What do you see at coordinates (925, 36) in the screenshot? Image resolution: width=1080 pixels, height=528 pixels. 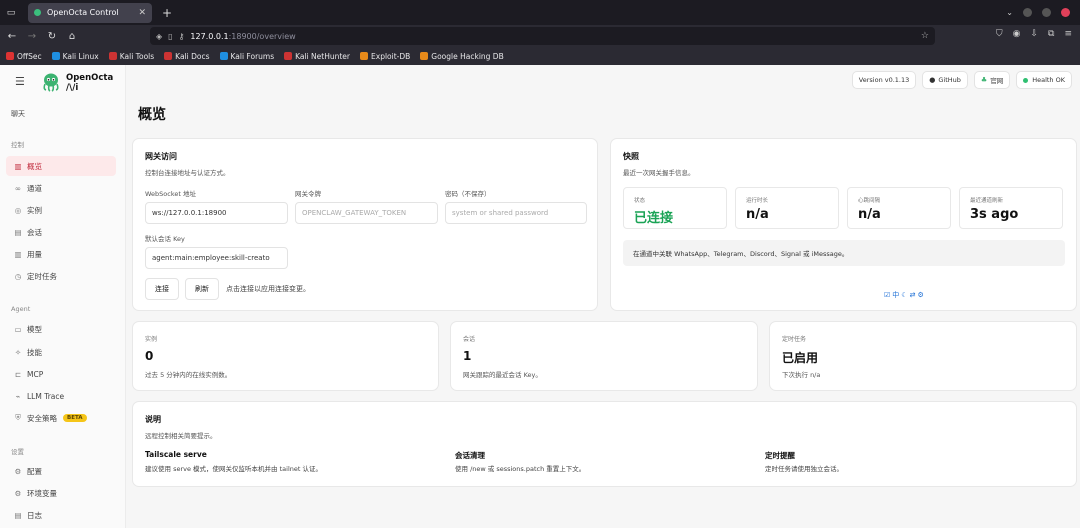 I see `star-icon: ☆` at bounding box center [925, 36].